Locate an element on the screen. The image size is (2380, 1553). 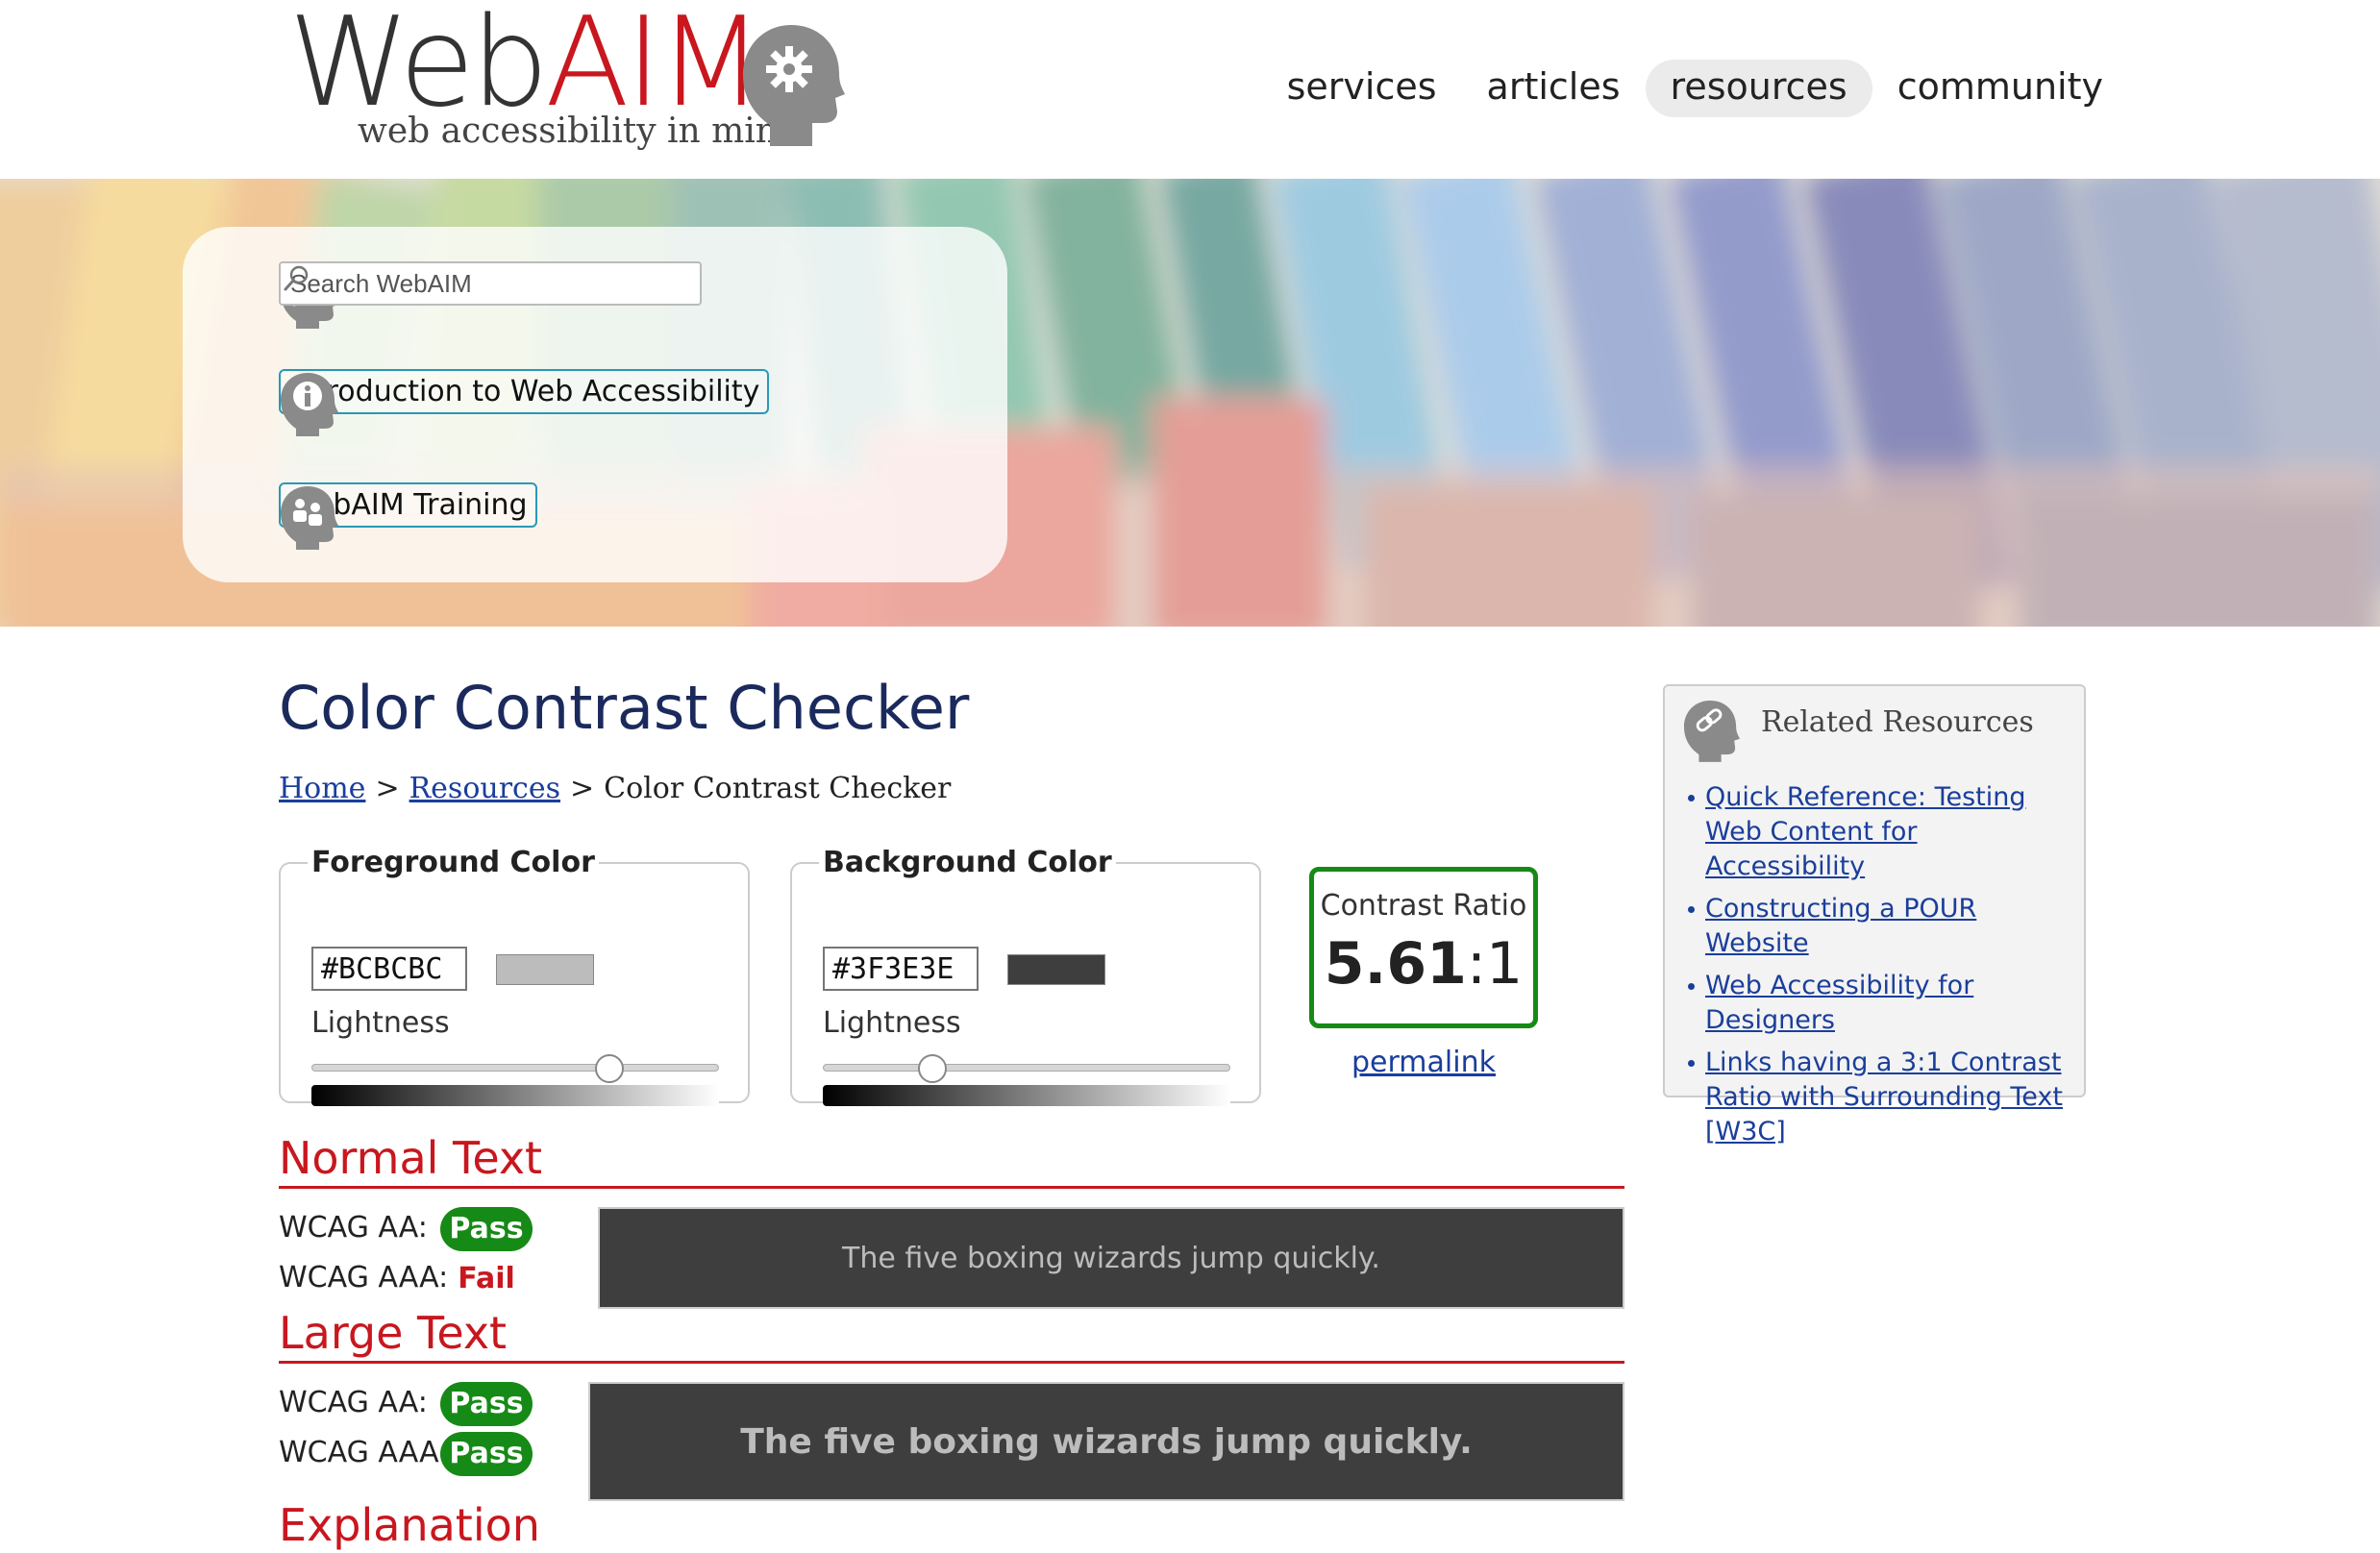
foreground-color-panel: Foreground Color Lightness is located at coordinates (514, 976).